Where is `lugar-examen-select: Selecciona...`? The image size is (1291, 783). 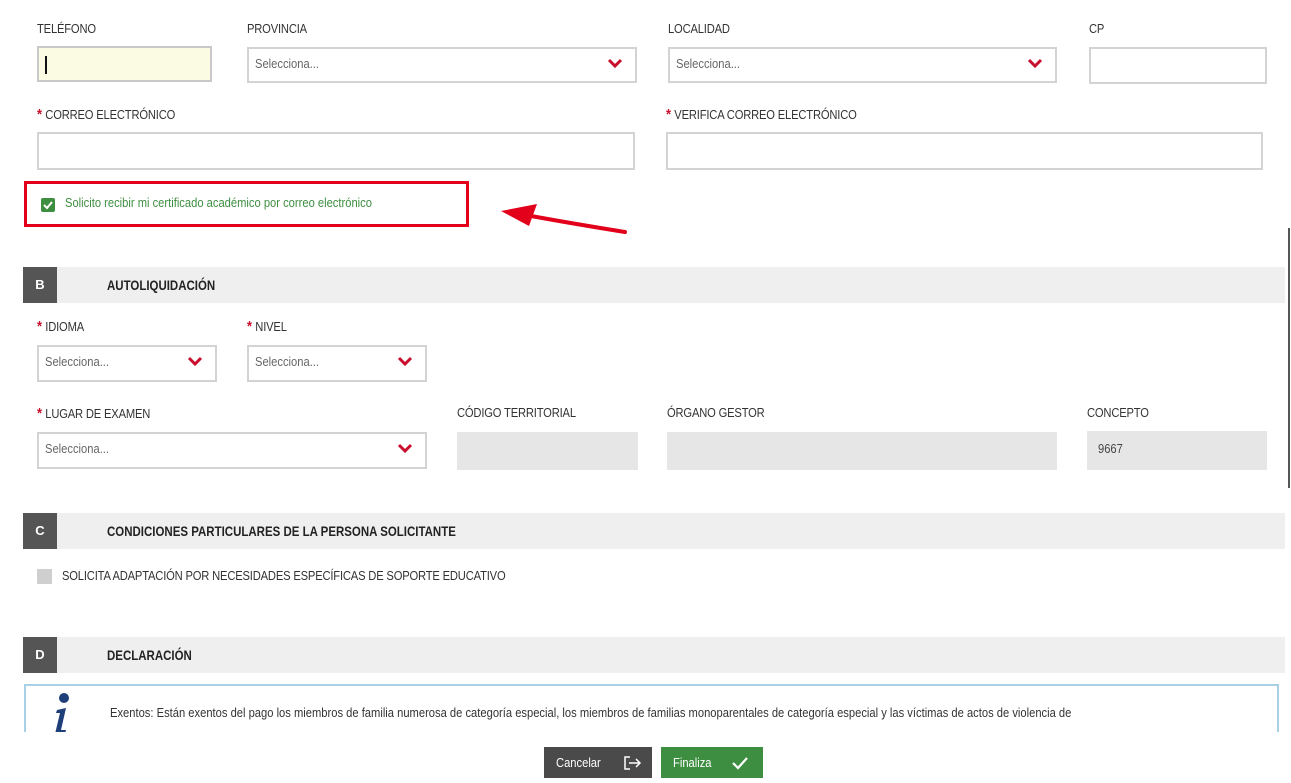 lugar-examen-select: Selecciona... is located at coordinates (232, 450).